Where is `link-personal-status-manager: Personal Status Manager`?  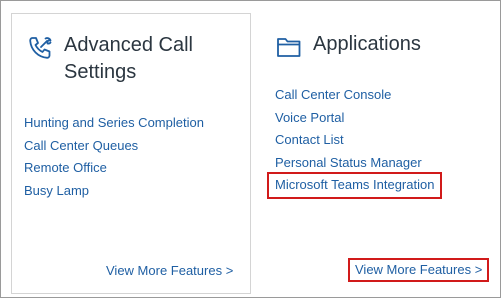 link-personal-status-manager: Personal Status Manager is located at coordinates (357, 163).